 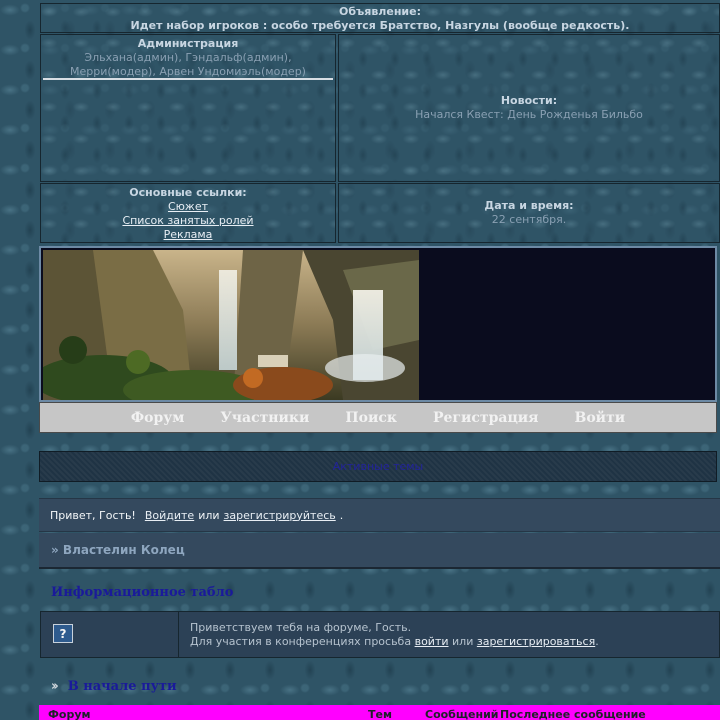 What do you see at coordinates (110, 634) in the screenshot?
I see `info-icon-cell: ?` at bounding box center [110, 634].